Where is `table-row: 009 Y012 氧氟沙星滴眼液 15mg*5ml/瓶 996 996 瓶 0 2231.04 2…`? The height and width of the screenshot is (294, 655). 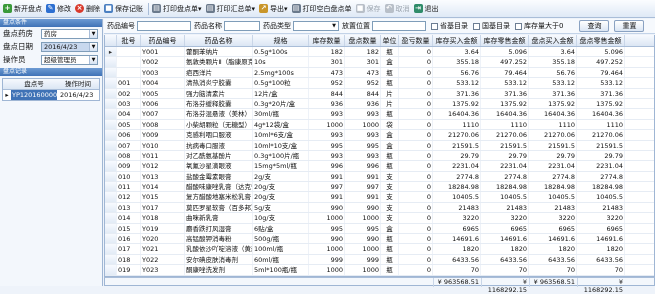 table-row: 009 Y012 氧氟沙星滴眼液 15mg*5ml/瓶 996 996 瓶 0 2231.04 2… is located at coordinates (379, 166).